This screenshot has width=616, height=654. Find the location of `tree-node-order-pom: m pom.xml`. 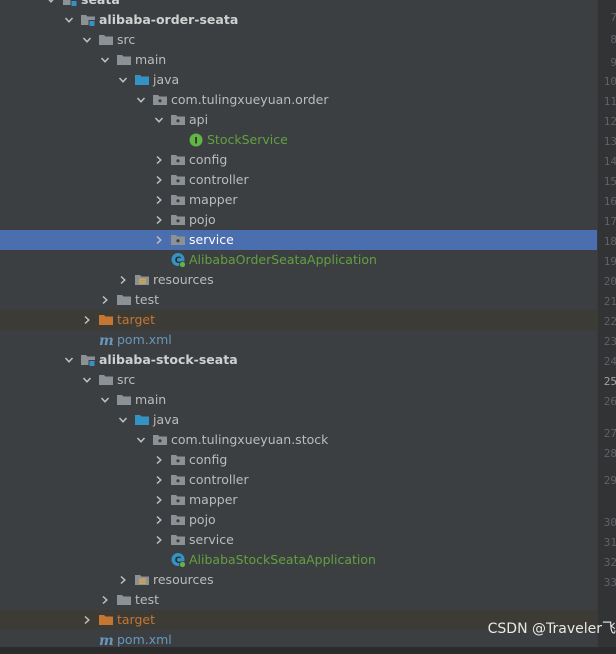

tree-node-order-pom: m pom.xml is located at coordinates (298, 340).